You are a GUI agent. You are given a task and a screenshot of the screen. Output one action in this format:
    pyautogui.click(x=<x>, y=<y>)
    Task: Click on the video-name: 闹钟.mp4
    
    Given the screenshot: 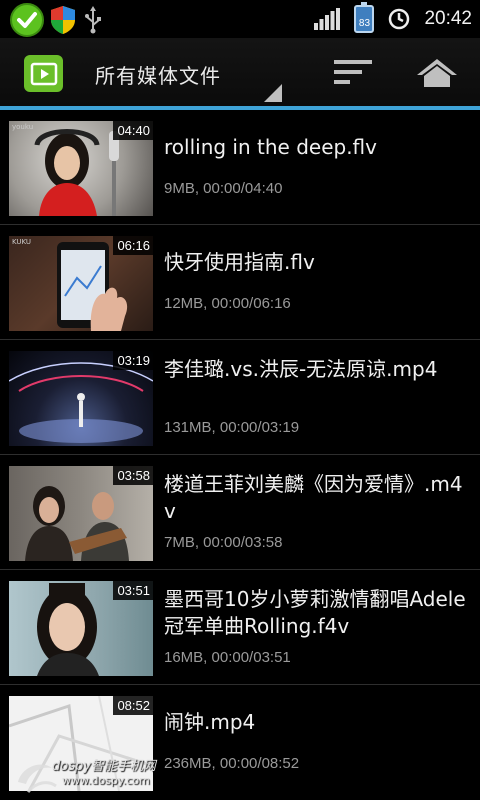 What is the action you would take?
    pyautogui.click(x=210, y=722)
    